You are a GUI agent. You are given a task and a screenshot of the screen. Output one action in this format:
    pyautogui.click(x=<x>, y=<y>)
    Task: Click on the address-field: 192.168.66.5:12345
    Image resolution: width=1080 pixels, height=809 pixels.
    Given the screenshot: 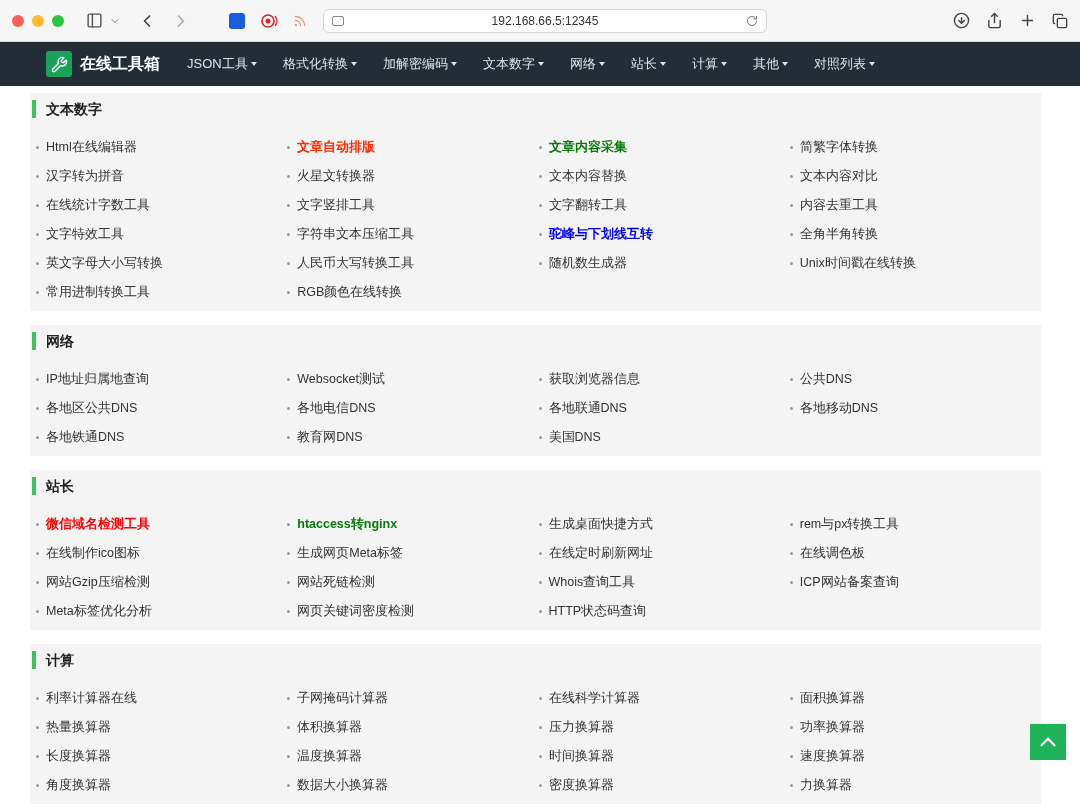 What is the action you would take?
    pyautogui.click(x=545, y=20)
    